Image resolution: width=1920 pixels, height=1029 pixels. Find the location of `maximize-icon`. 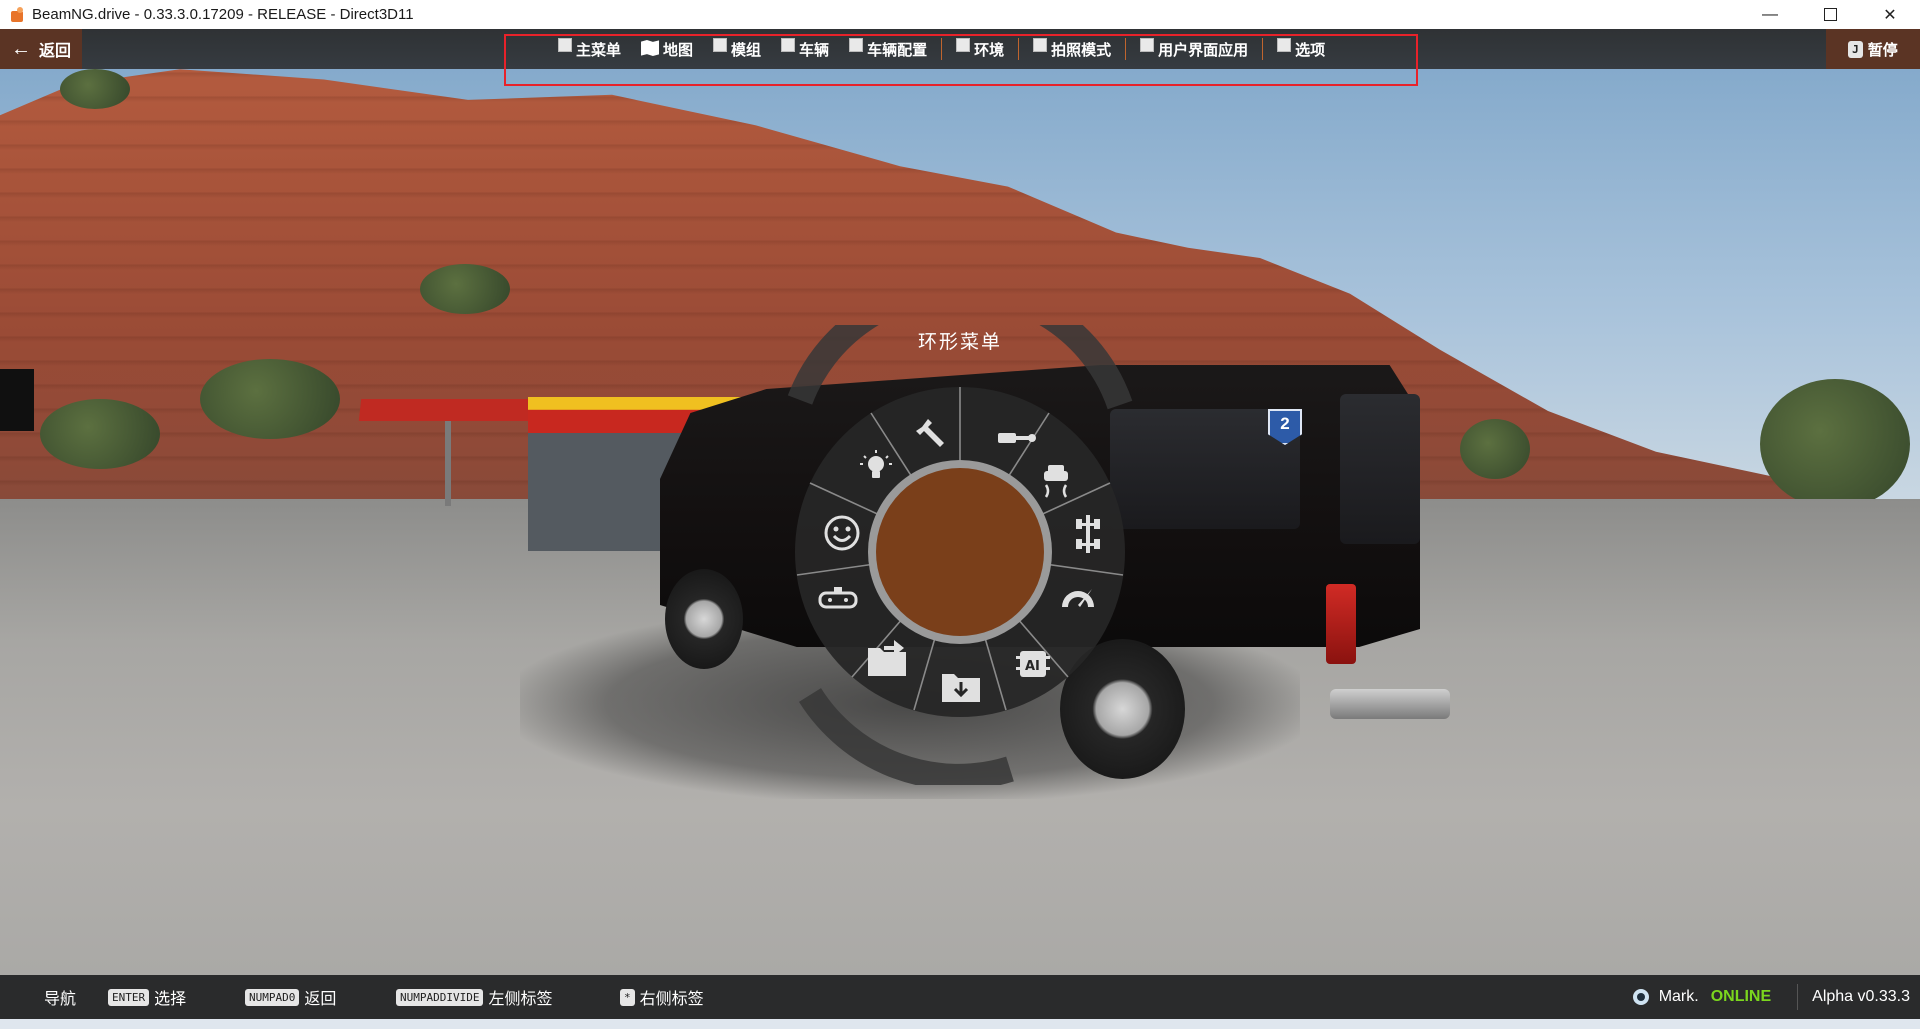

maximize-icon is located at coordinates (1830, 14).